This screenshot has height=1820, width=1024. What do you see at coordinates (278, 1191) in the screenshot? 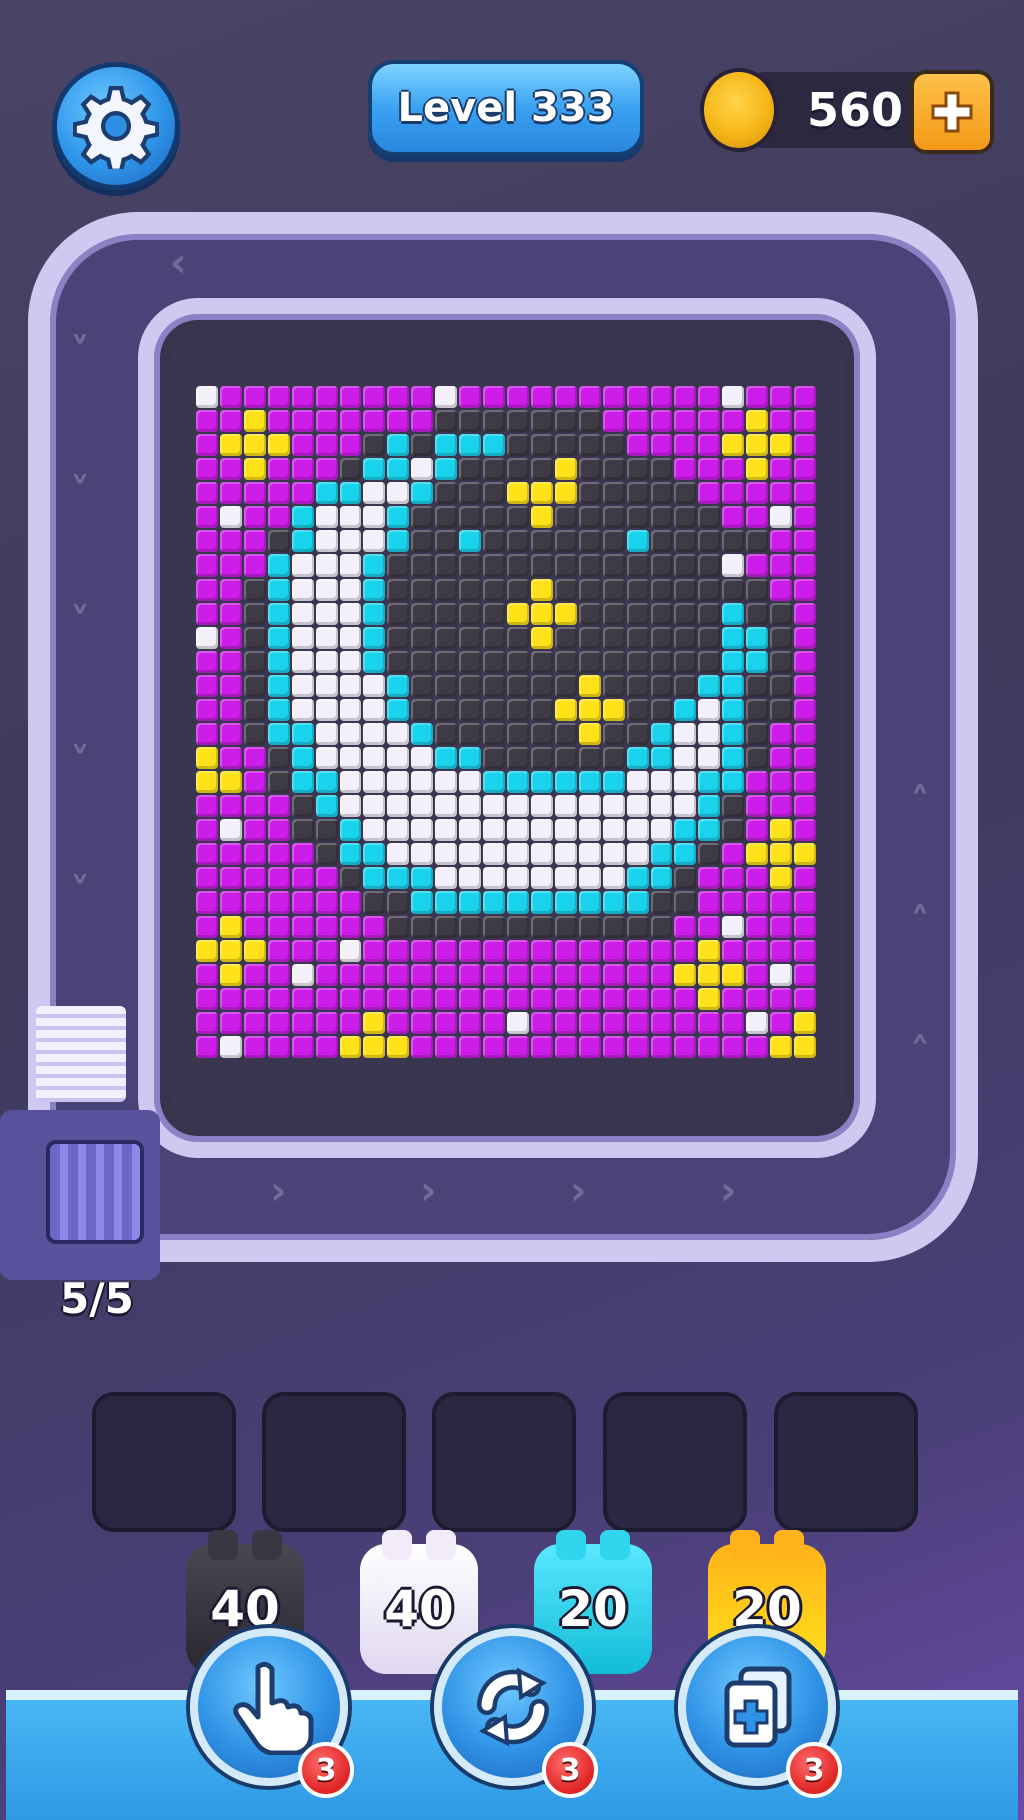
I see `track-arrow-icon: ›` at bounding box center [278, 1191].